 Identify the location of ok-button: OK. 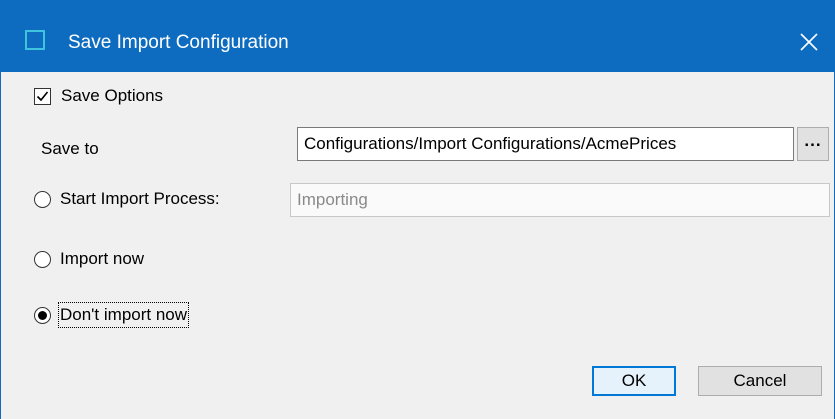
(634, 381).